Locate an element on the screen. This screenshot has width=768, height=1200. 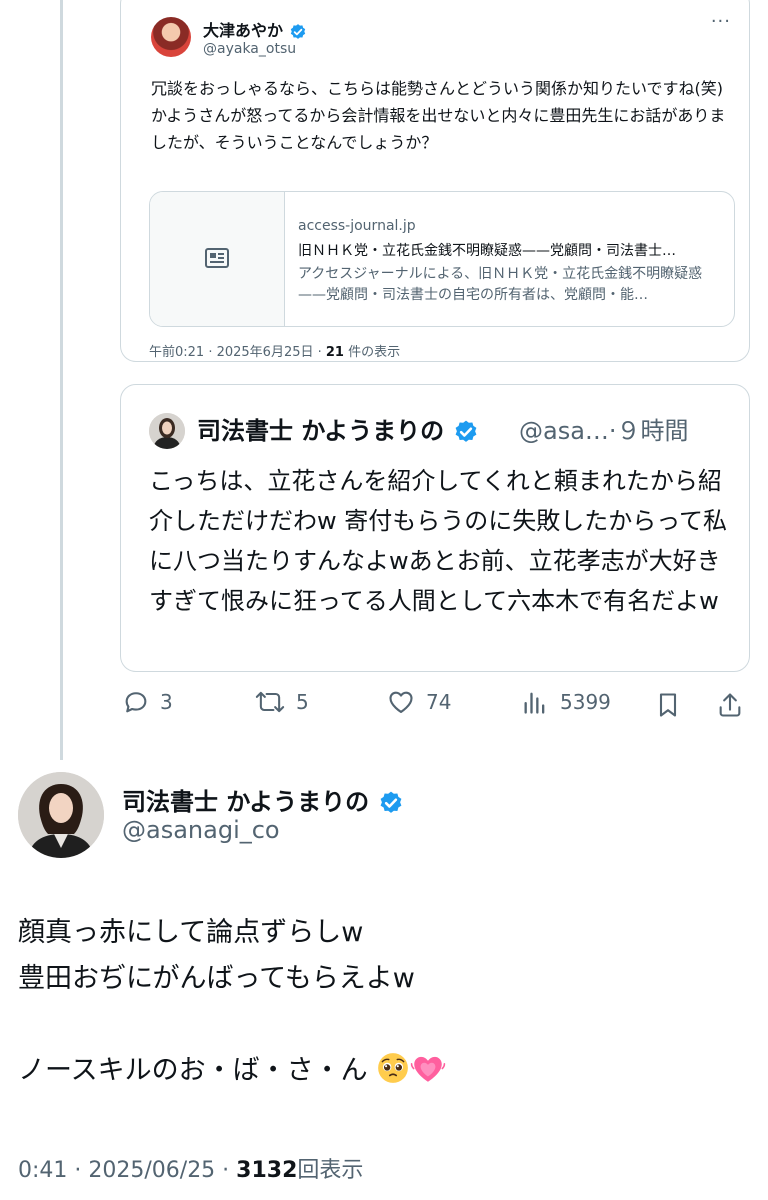
tweet-action-bar: 3 5 74 5399 is located at coordinates (435, 706).